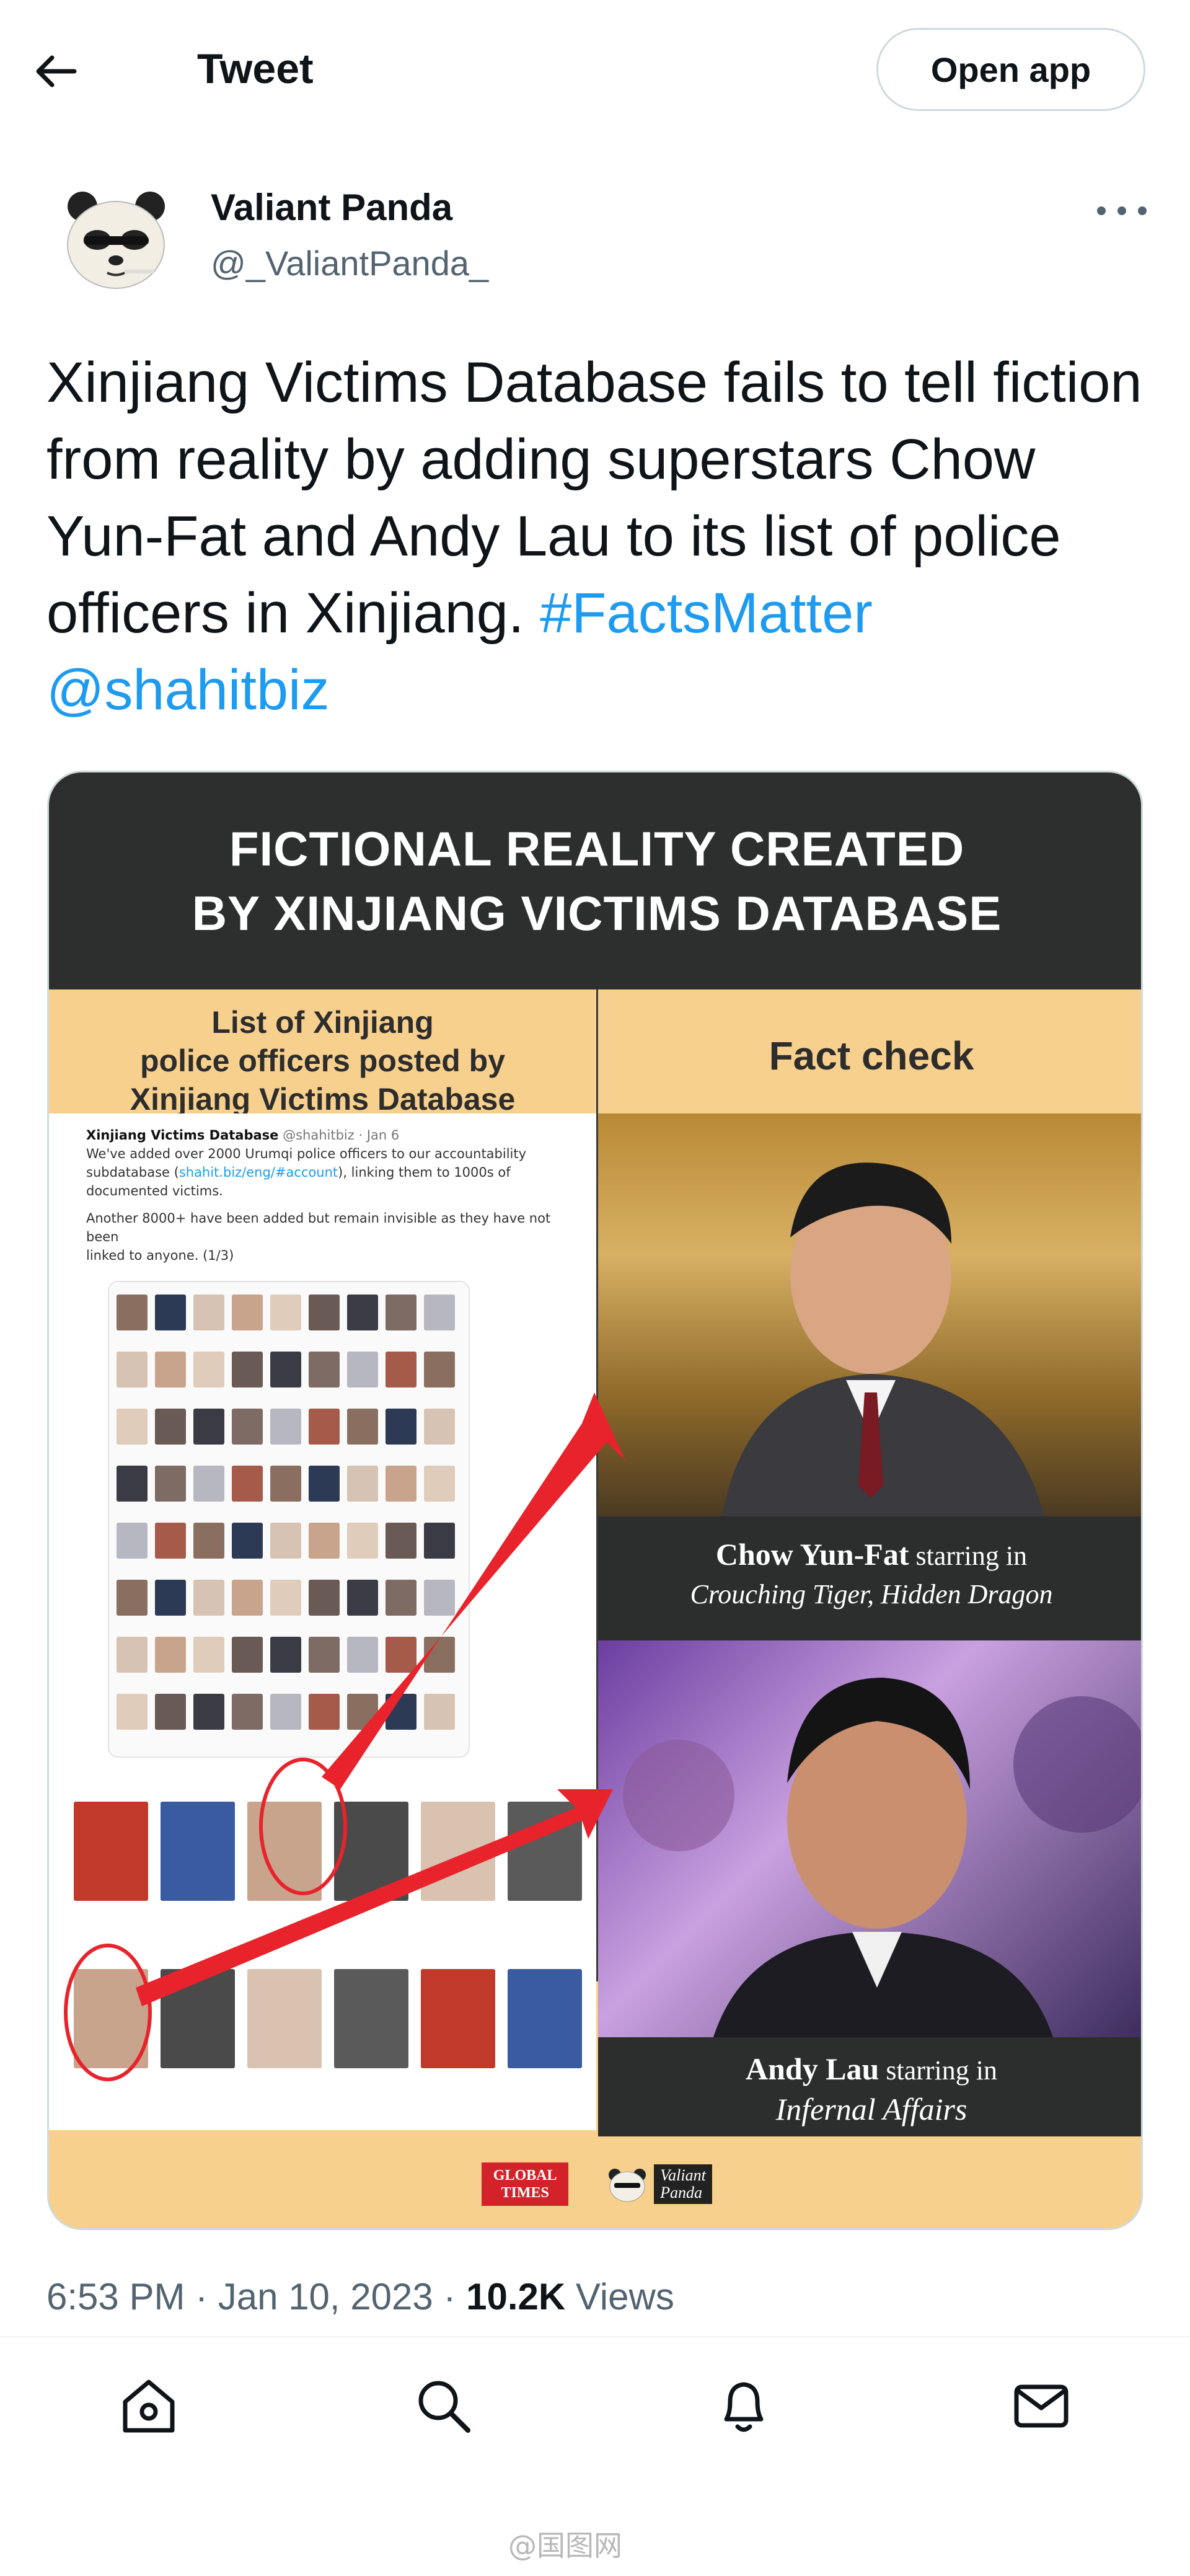 The width and height of the screenshot is (1190, 2576). What do you see at coordinates (188, 690) in the screenshot?
I see `mention-link: @shahitbiz` at bounding box center [188, 690].